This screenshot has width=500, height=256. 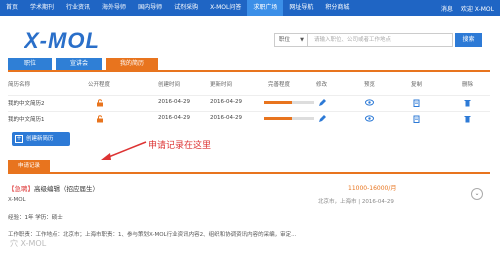 What do you see at coordinates (17, 200) in the screenshot?
I see `job-company: X-MOL` at bounding box center [17, 200].